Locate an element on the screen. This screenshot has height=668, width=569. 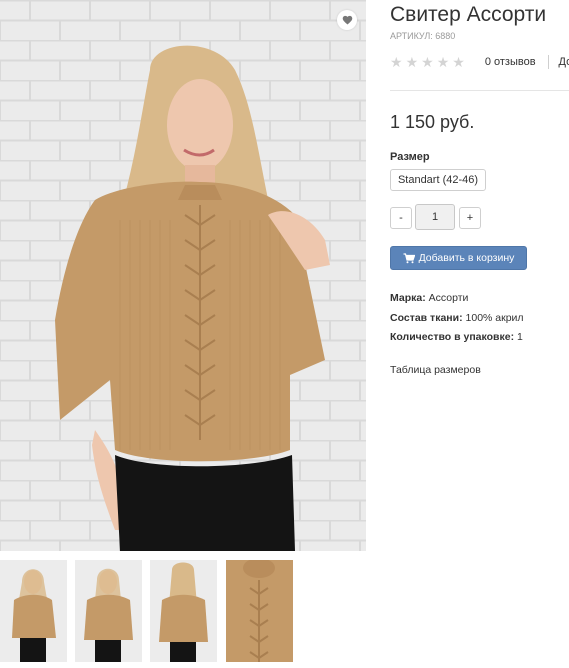
attribute-pack-quantity: Количество в упаковке: 1 is located at coordinates (457, 341).